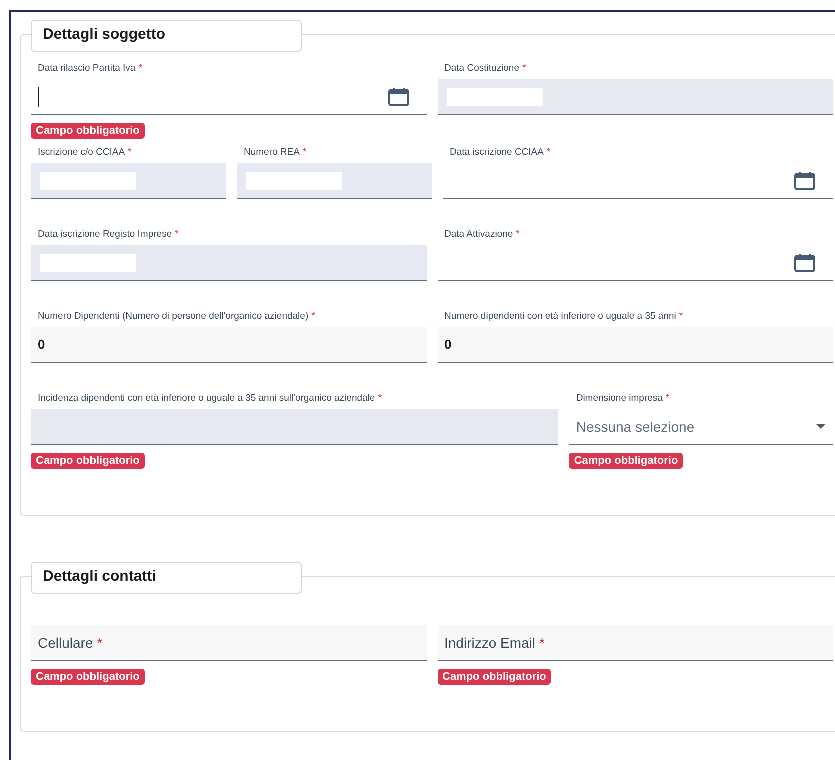 Image resolution: width=835 pixels, height=760 pixels. Describe the element at coordinates (482, 68) in the screenshot. I see `field-label: Data Costituzione` at that location.